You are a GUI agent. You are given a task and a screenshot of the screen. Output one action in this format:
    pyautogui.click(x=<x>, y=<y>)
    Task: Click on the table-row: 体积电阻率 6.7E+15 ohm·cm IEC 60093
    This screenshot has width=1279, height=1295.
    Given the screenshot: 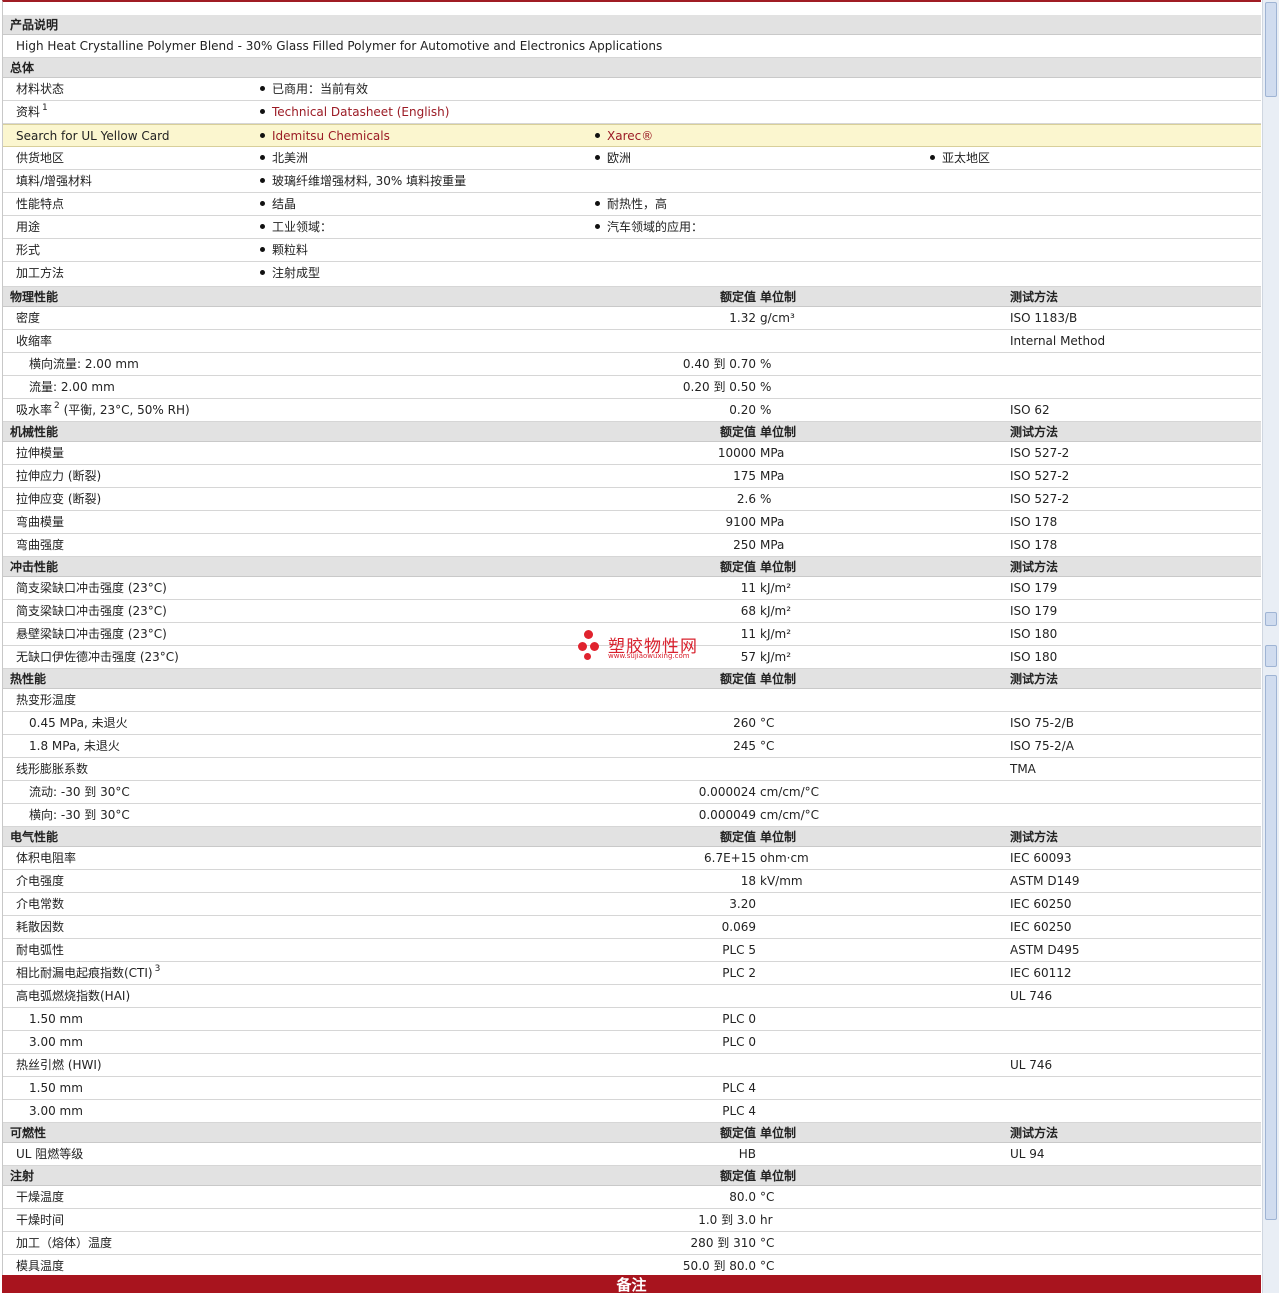 What is the action you would take?
    pyautogui.click(x=632, y=858)
    